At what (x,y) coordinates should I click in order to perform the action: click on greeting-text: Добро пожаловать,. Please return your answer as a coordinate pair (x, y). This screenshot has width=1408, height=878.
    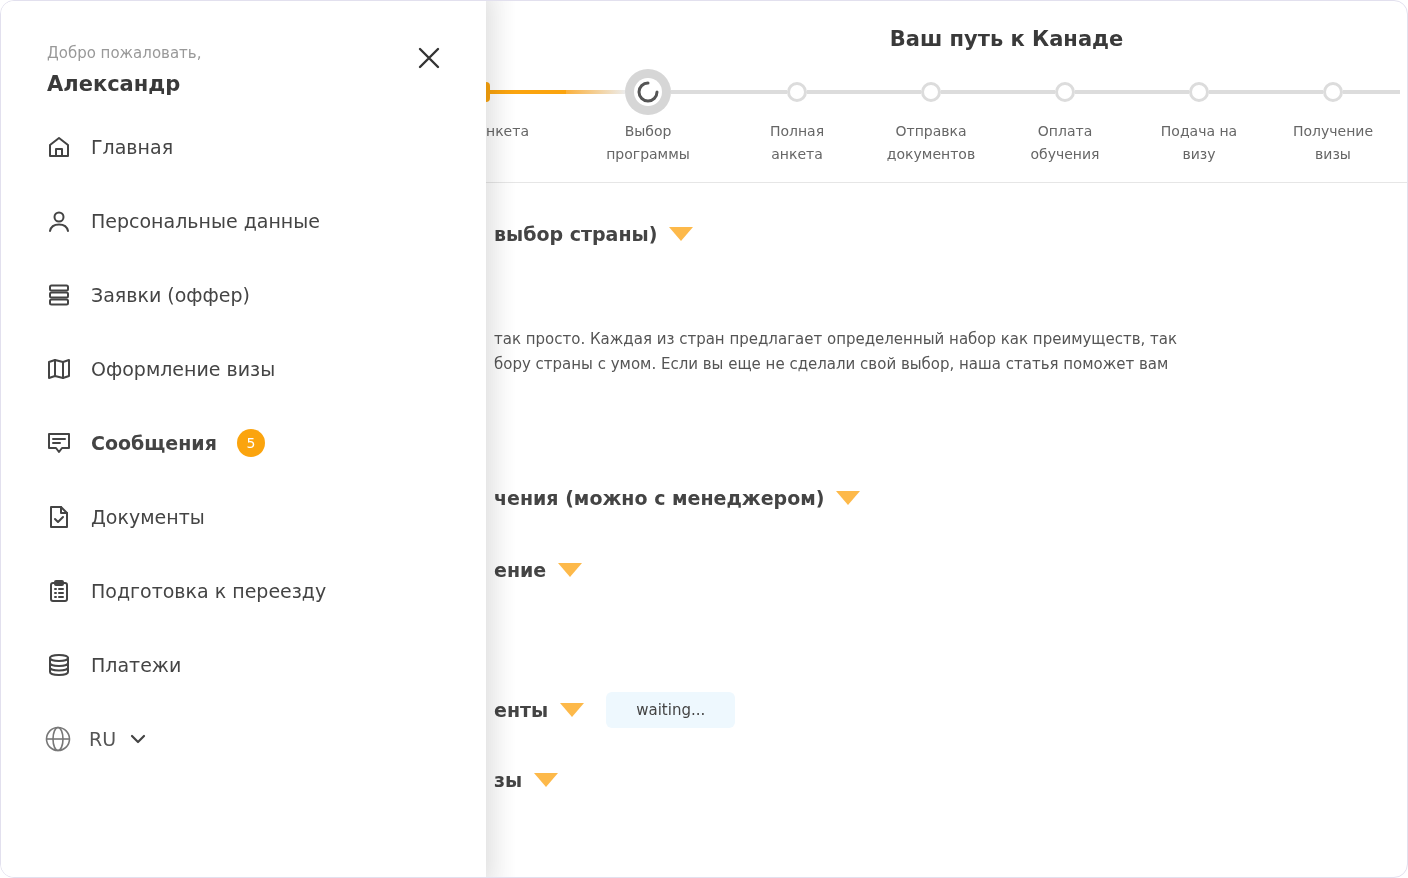
    Looking at the image, I should click on (124, 53).